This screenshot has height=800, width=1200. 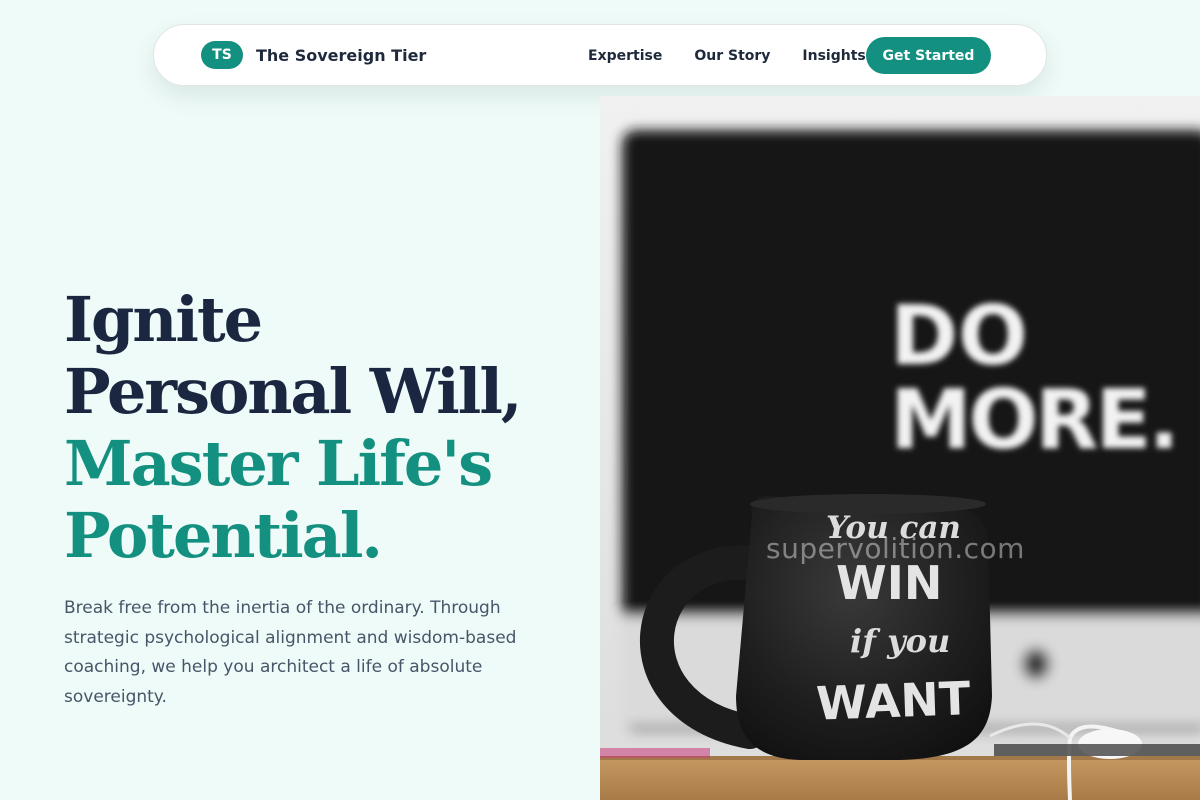 I want to click on headline-line-3: Master Life's, so click(x=278, y=463).